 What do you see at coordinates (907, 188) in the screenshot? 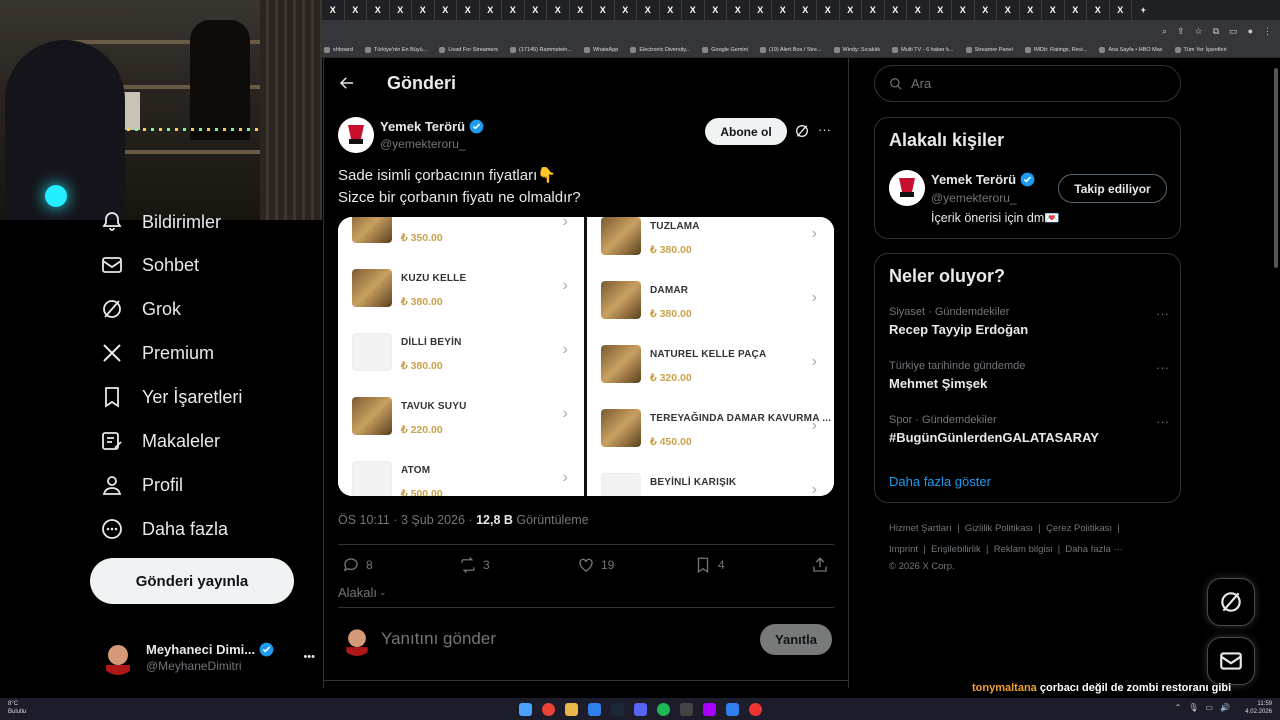
I see `related-avatar` at bounding box center [907, 188].